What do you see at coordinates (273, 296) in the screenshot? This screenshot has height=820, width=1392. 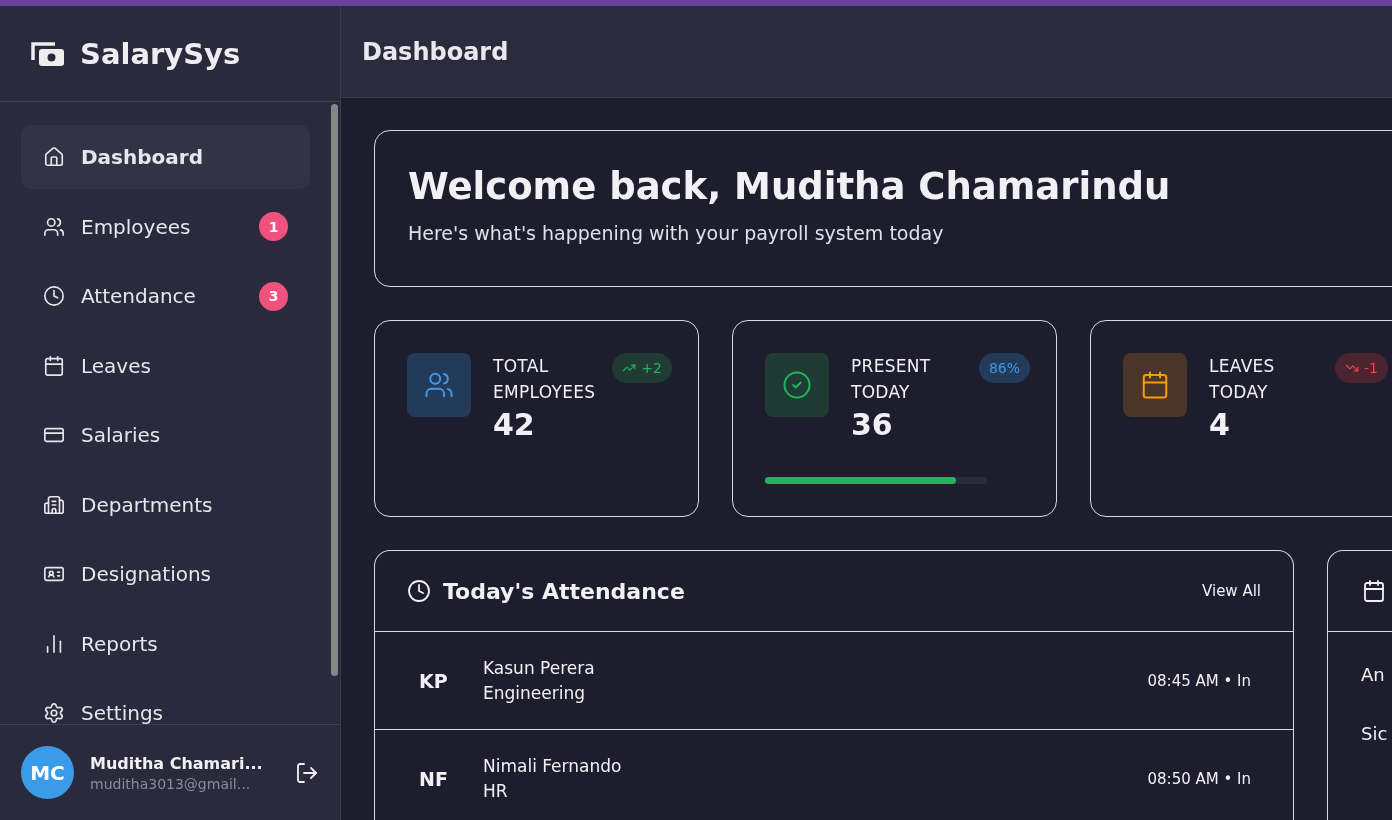 I see `count-badge: 3` at bounding box center [273, 296].